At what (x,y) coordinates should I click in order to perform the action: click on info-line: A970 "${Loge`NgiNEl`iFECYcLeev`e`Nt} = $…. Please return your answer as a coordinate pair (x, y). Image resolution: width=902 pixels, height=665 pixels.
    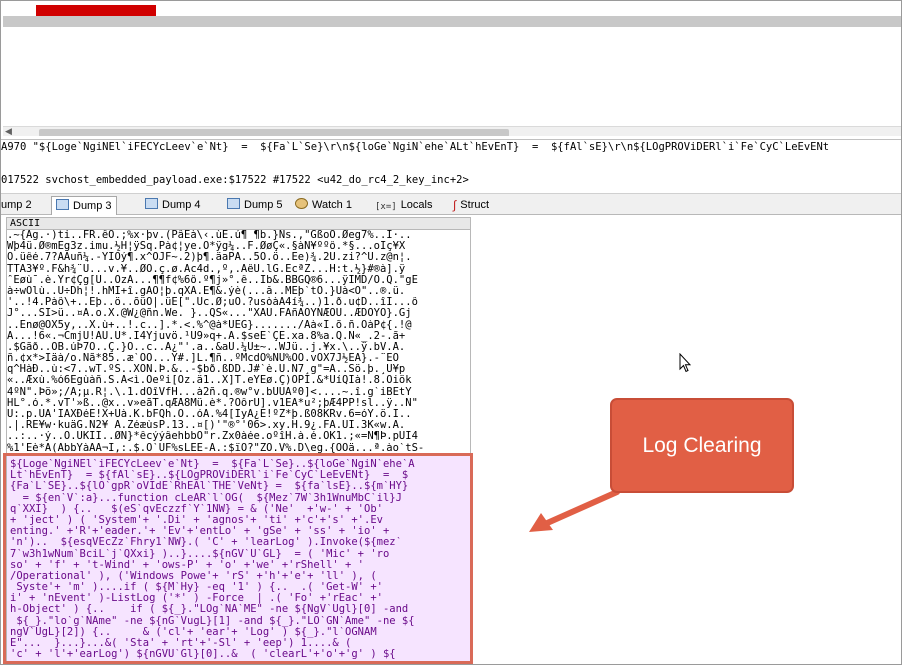
    Looking at the image, I should click on (451, 146).